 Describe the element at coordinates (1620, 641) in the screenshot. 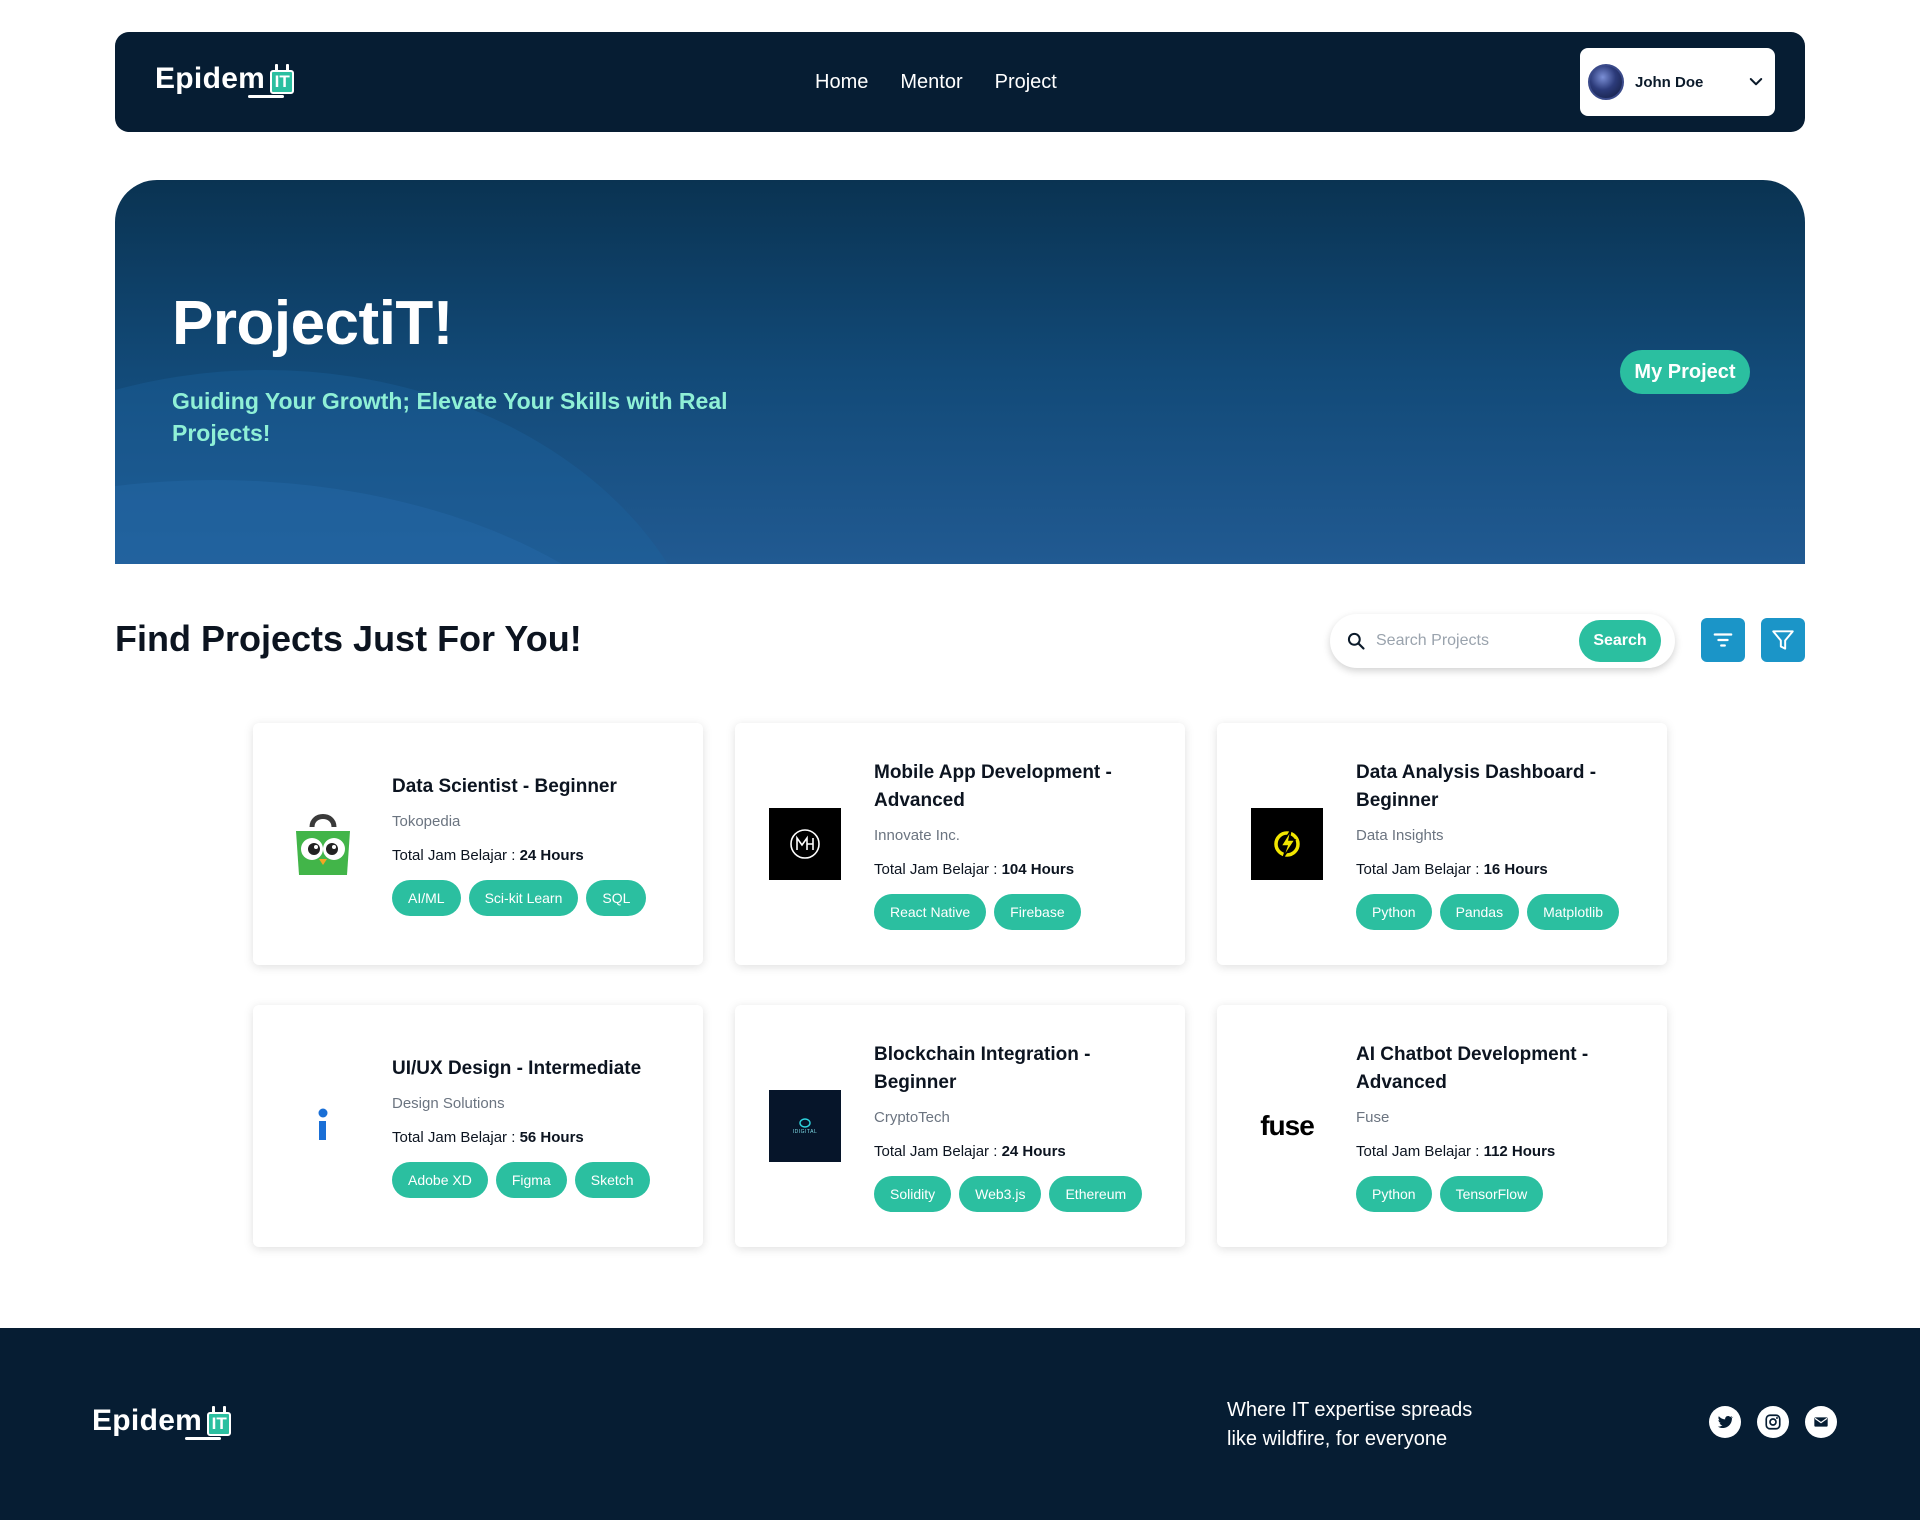

I see `search-button: Search` at that location.